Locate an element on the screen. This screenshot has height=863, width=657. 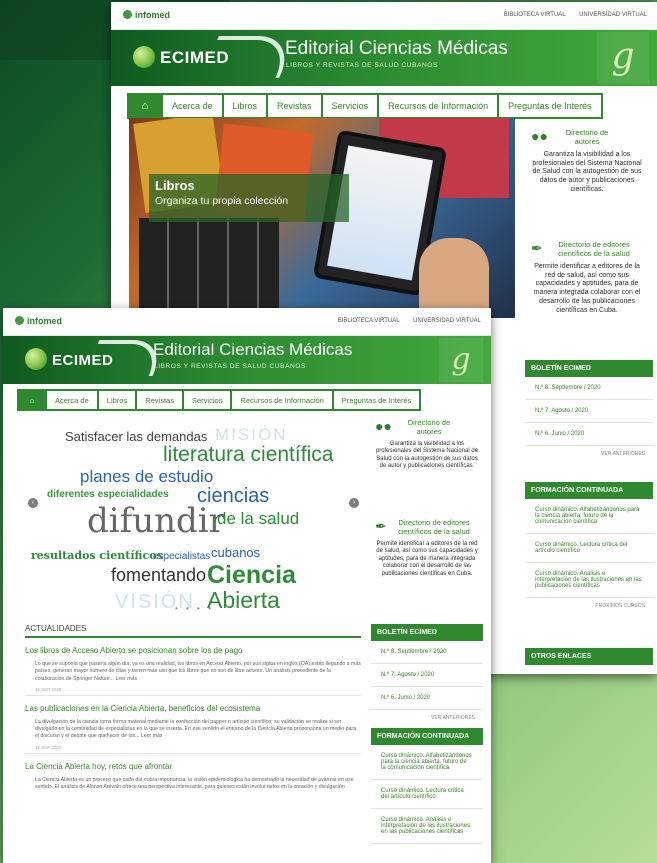
hero-caption: Libros Organiza tu propia colección is located at coordinates (249, 198).